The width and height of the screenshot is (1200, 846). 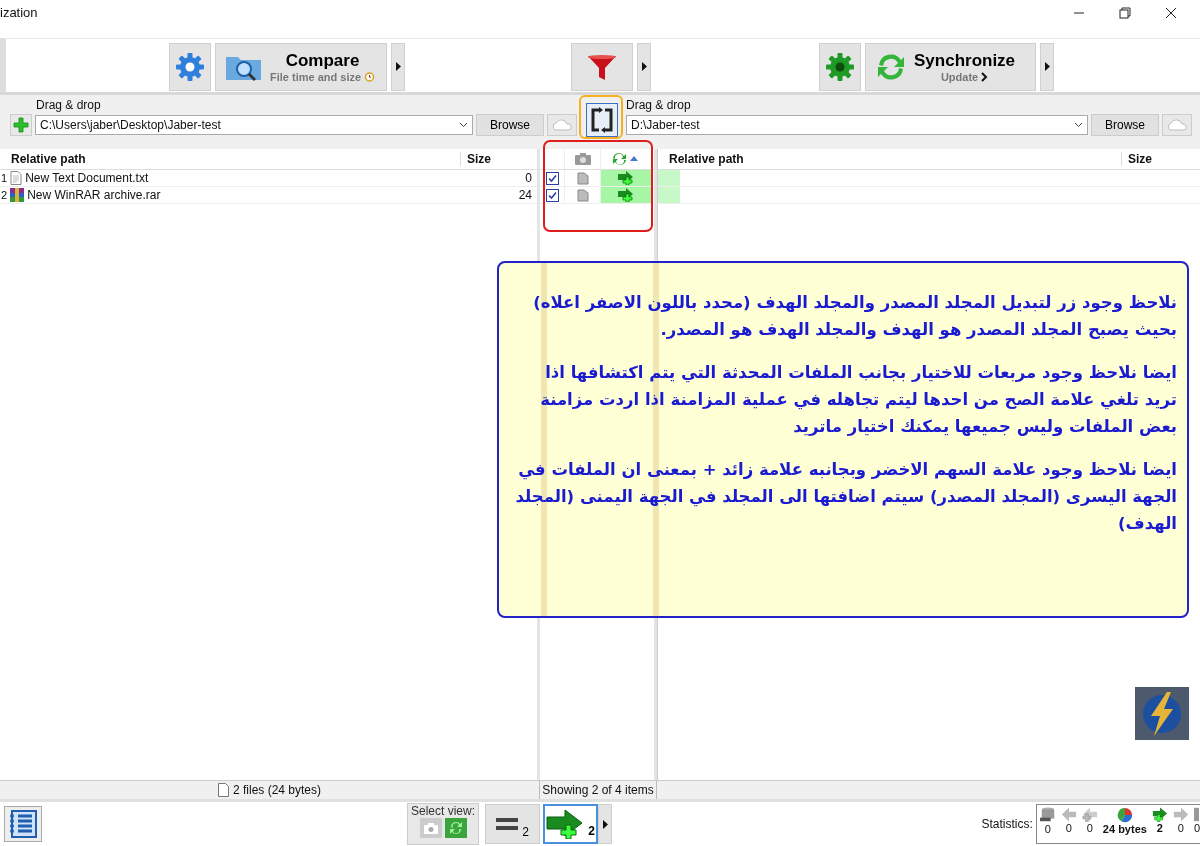 I want to click on note-paragraph: نلاحظ وجود زر لتبديل المجلد المصدر والمجلد الهدف (محدد باللون الاصفر اعلاه) بحيث يصبح المجلد المصدر هو الهدف والمجلد الهدف هو المصدر., so click(x=854, y=316).